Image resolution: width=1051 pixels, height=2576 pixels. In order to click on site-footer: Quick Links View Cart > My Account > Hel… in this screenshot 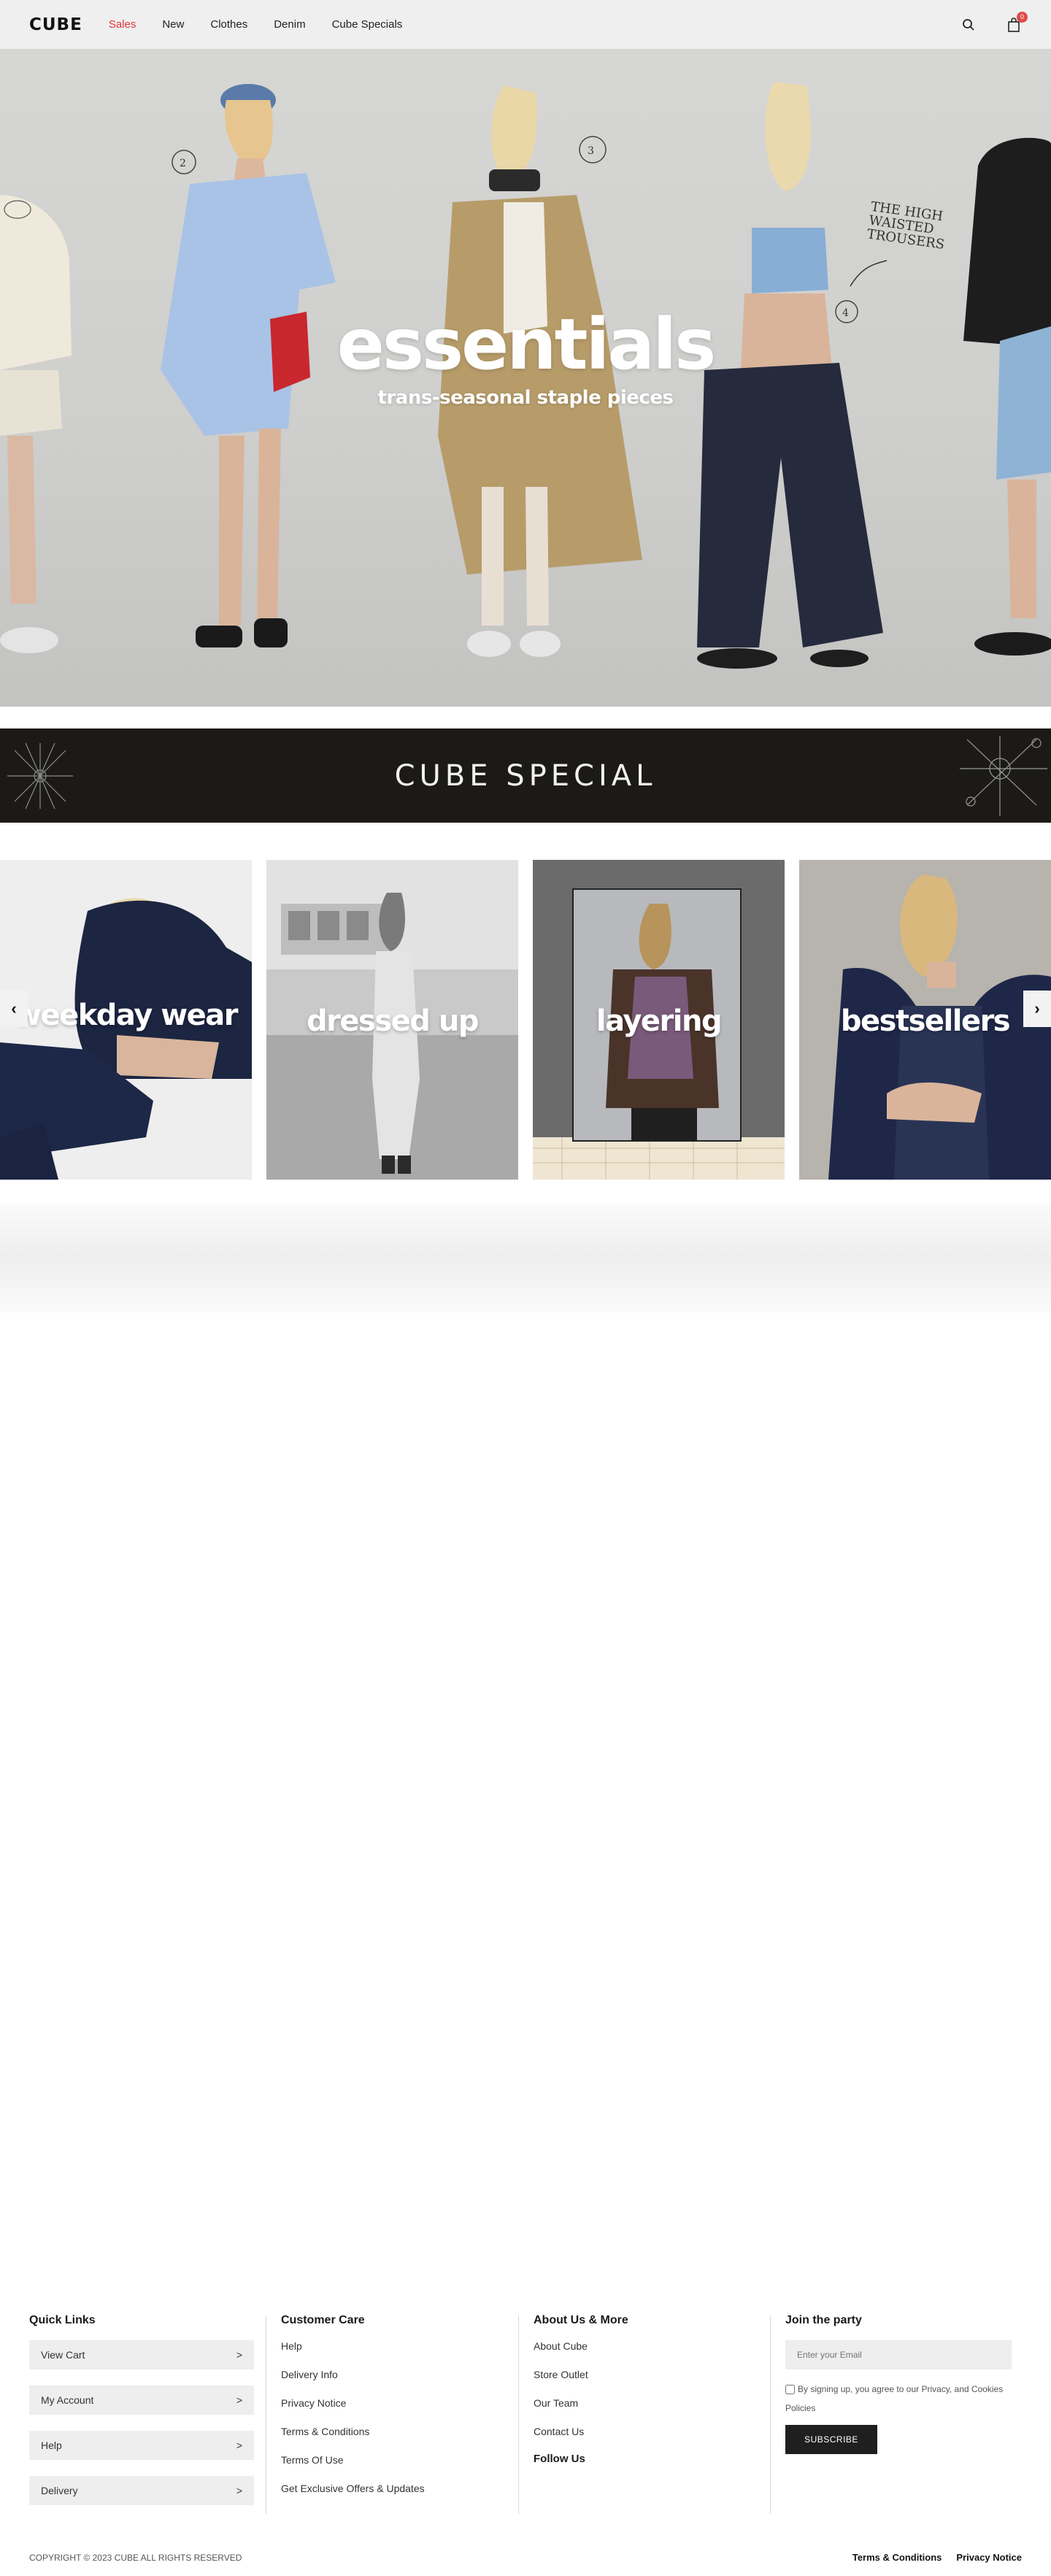, I will do `click(525, 2441)`.